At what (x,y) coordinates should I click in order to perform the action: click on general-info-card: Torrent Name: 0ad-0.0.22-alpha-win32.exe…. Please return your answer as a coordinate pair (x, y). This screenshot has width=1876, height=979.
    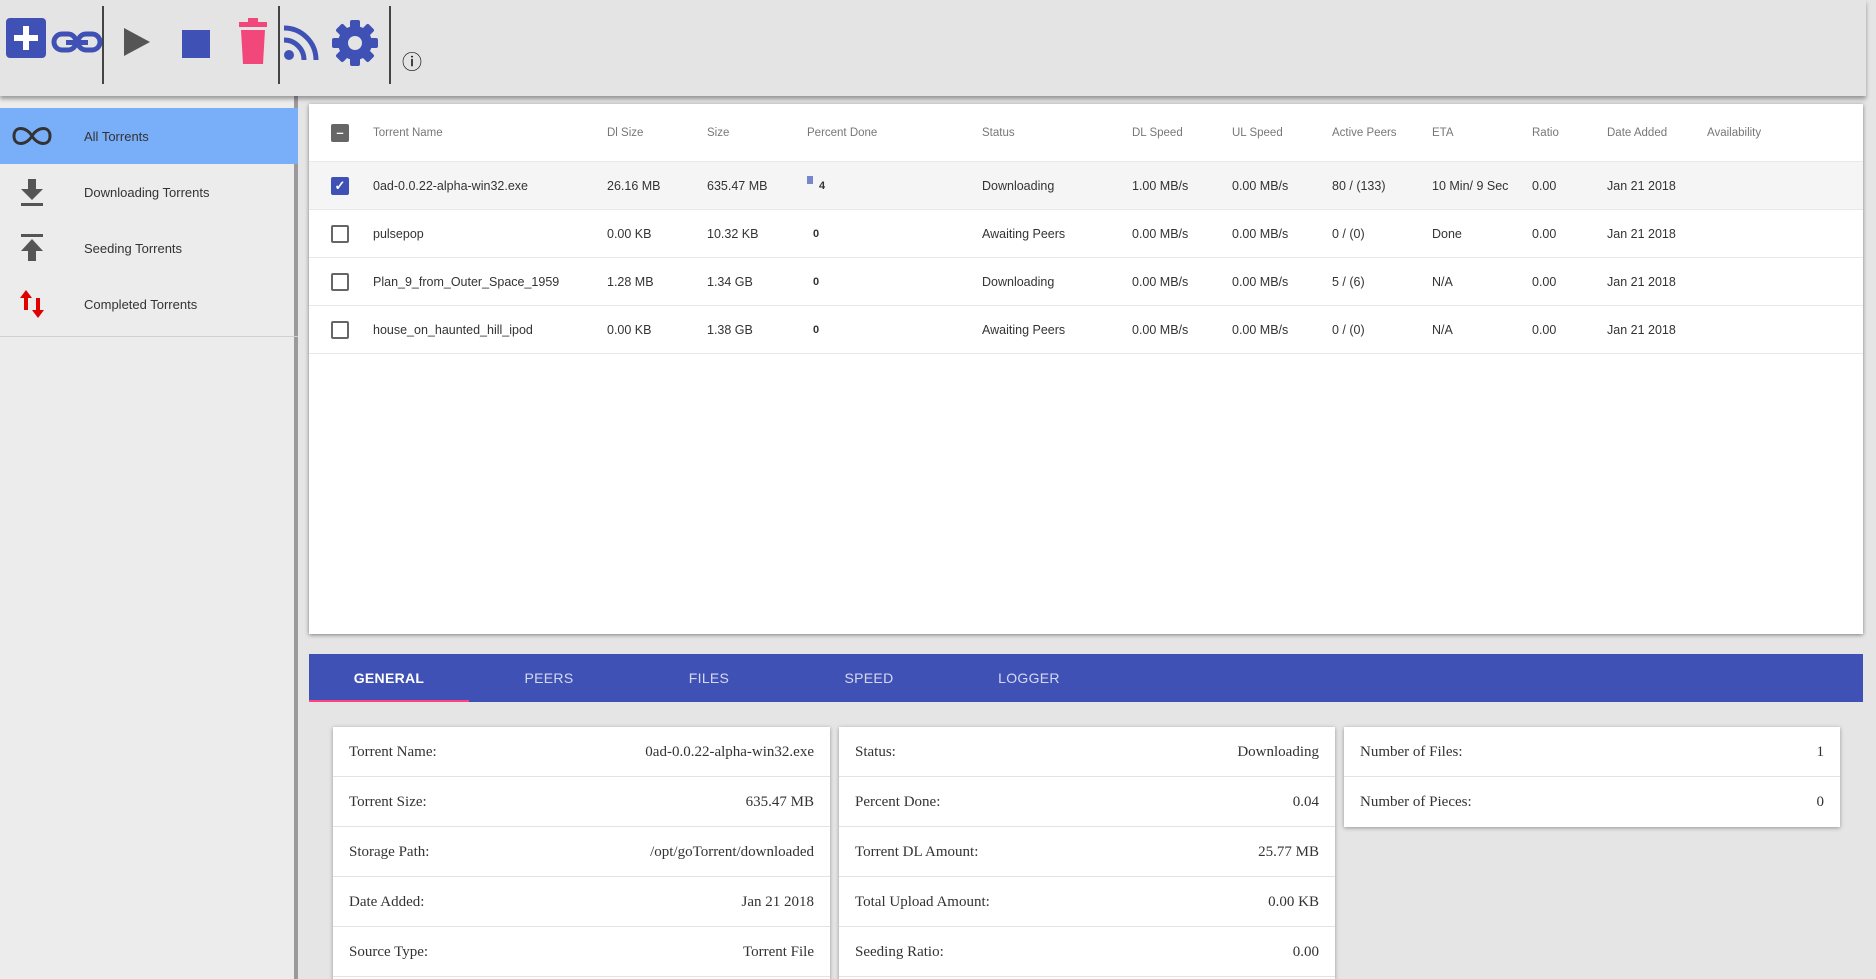
    Looking at the image, I should click on (581, 853).